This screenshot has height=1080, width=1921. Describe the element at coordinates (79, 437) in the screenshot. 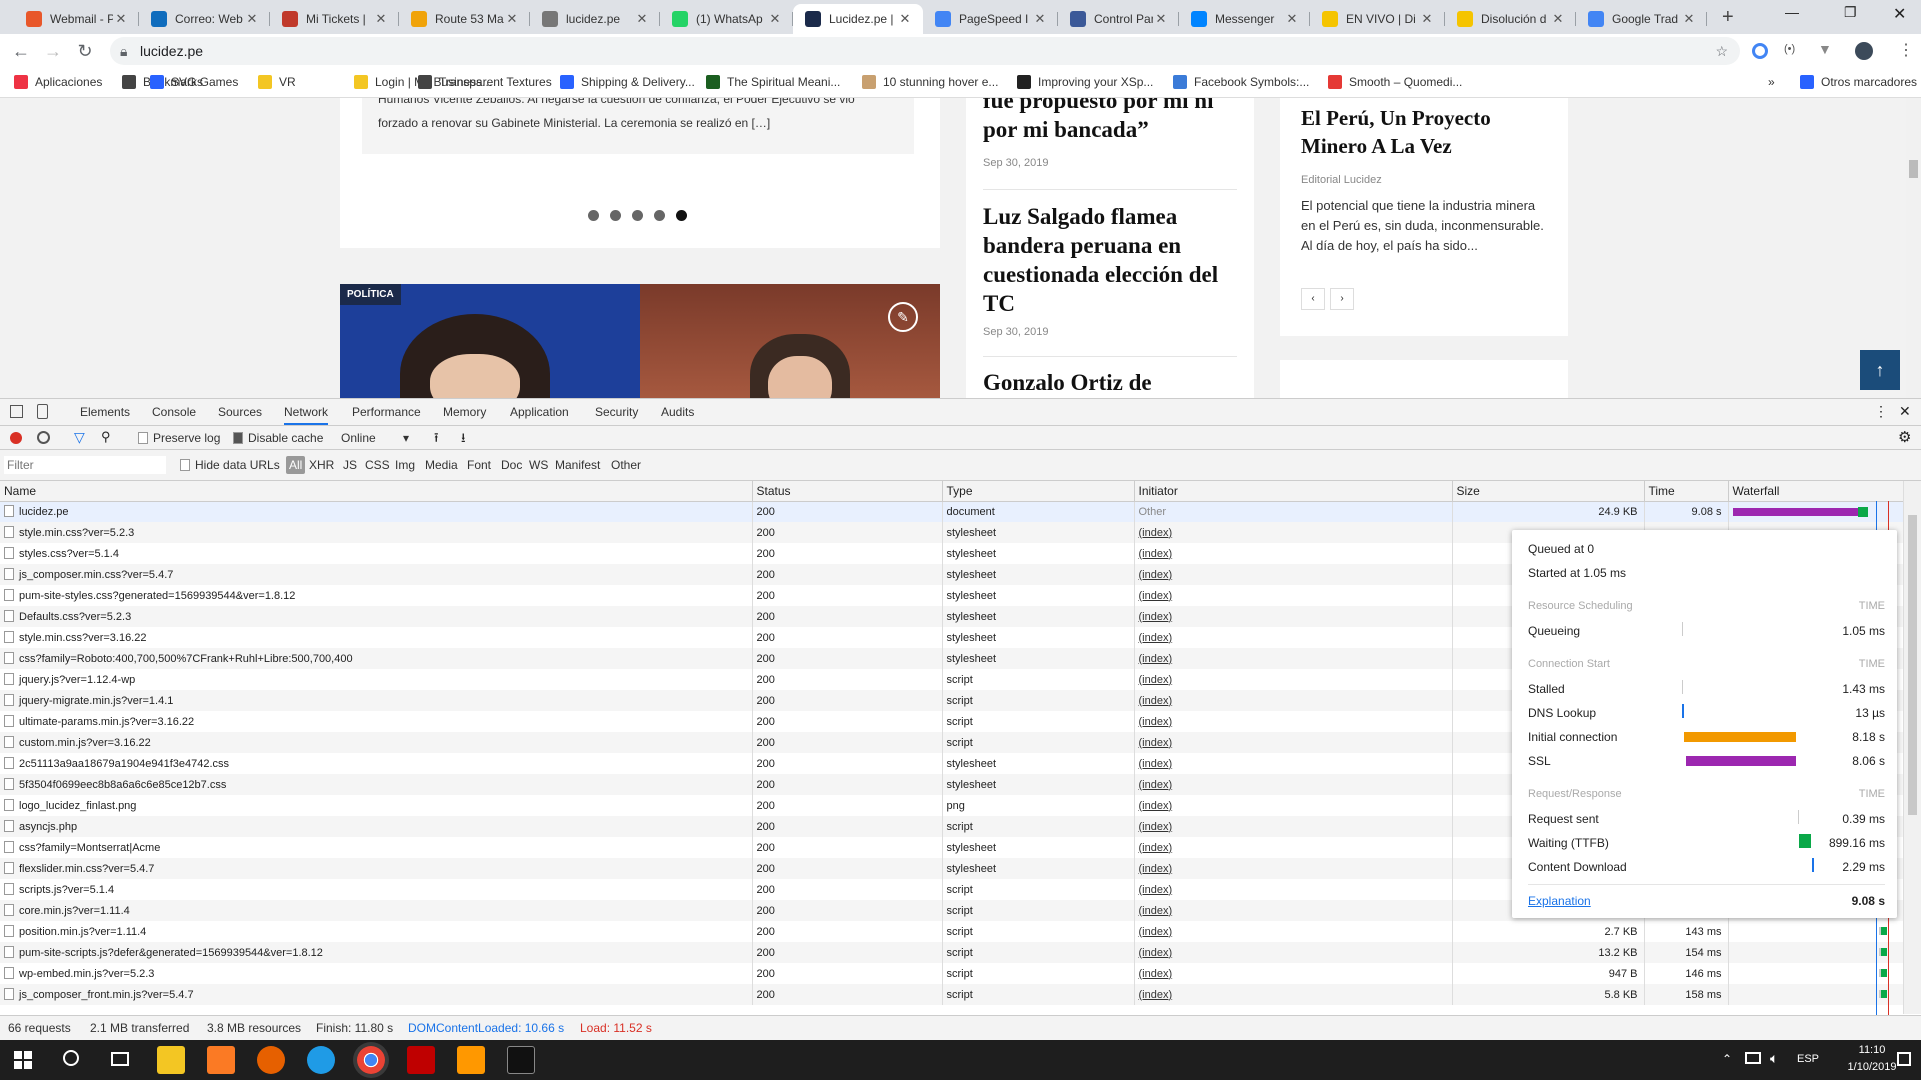

I see `filter-icon: ▽` at that location.